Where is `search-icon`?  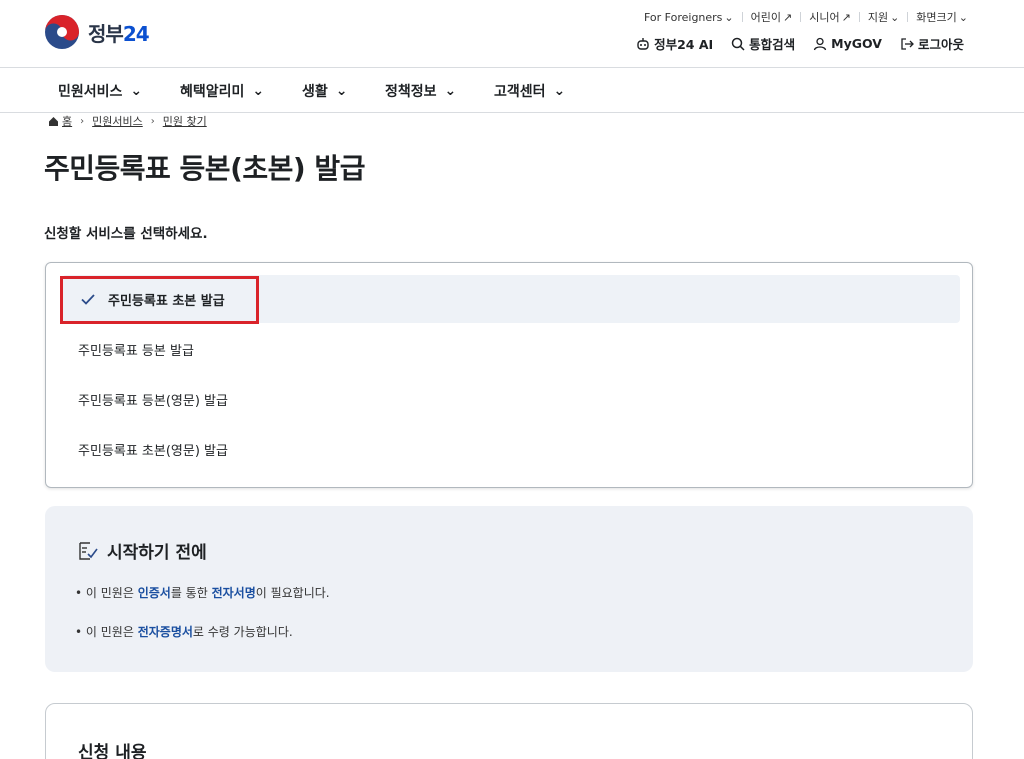
search-icon is located at coordinates (738, 44).